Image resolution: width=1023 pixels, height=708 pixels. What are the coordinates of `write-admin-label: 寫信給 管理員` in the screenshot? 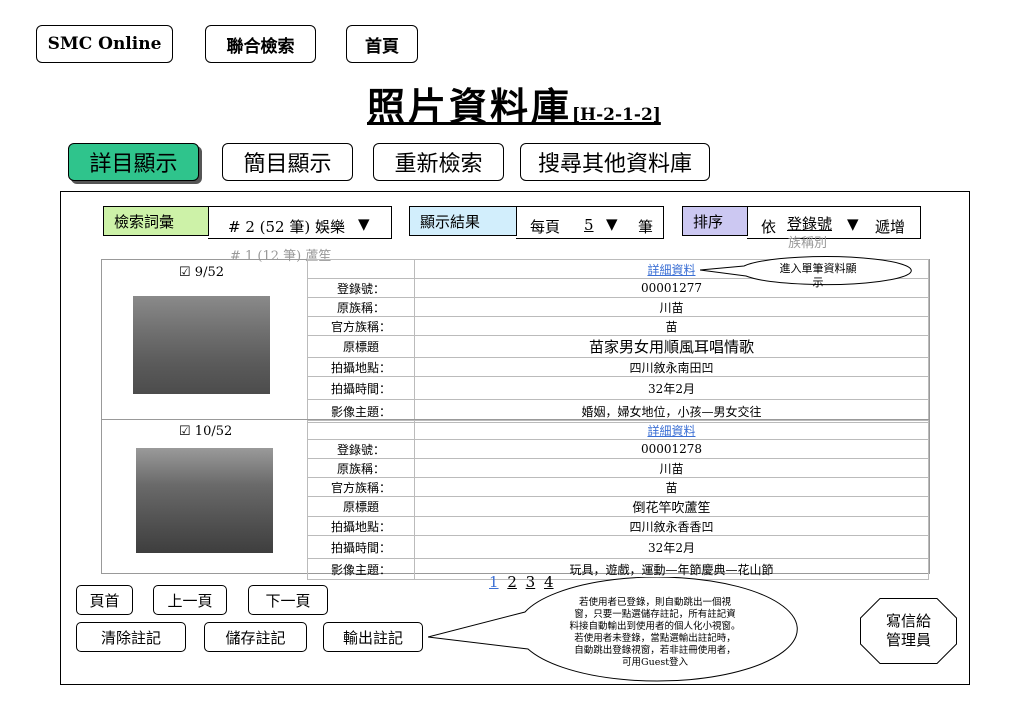 It's located at (908, 631).